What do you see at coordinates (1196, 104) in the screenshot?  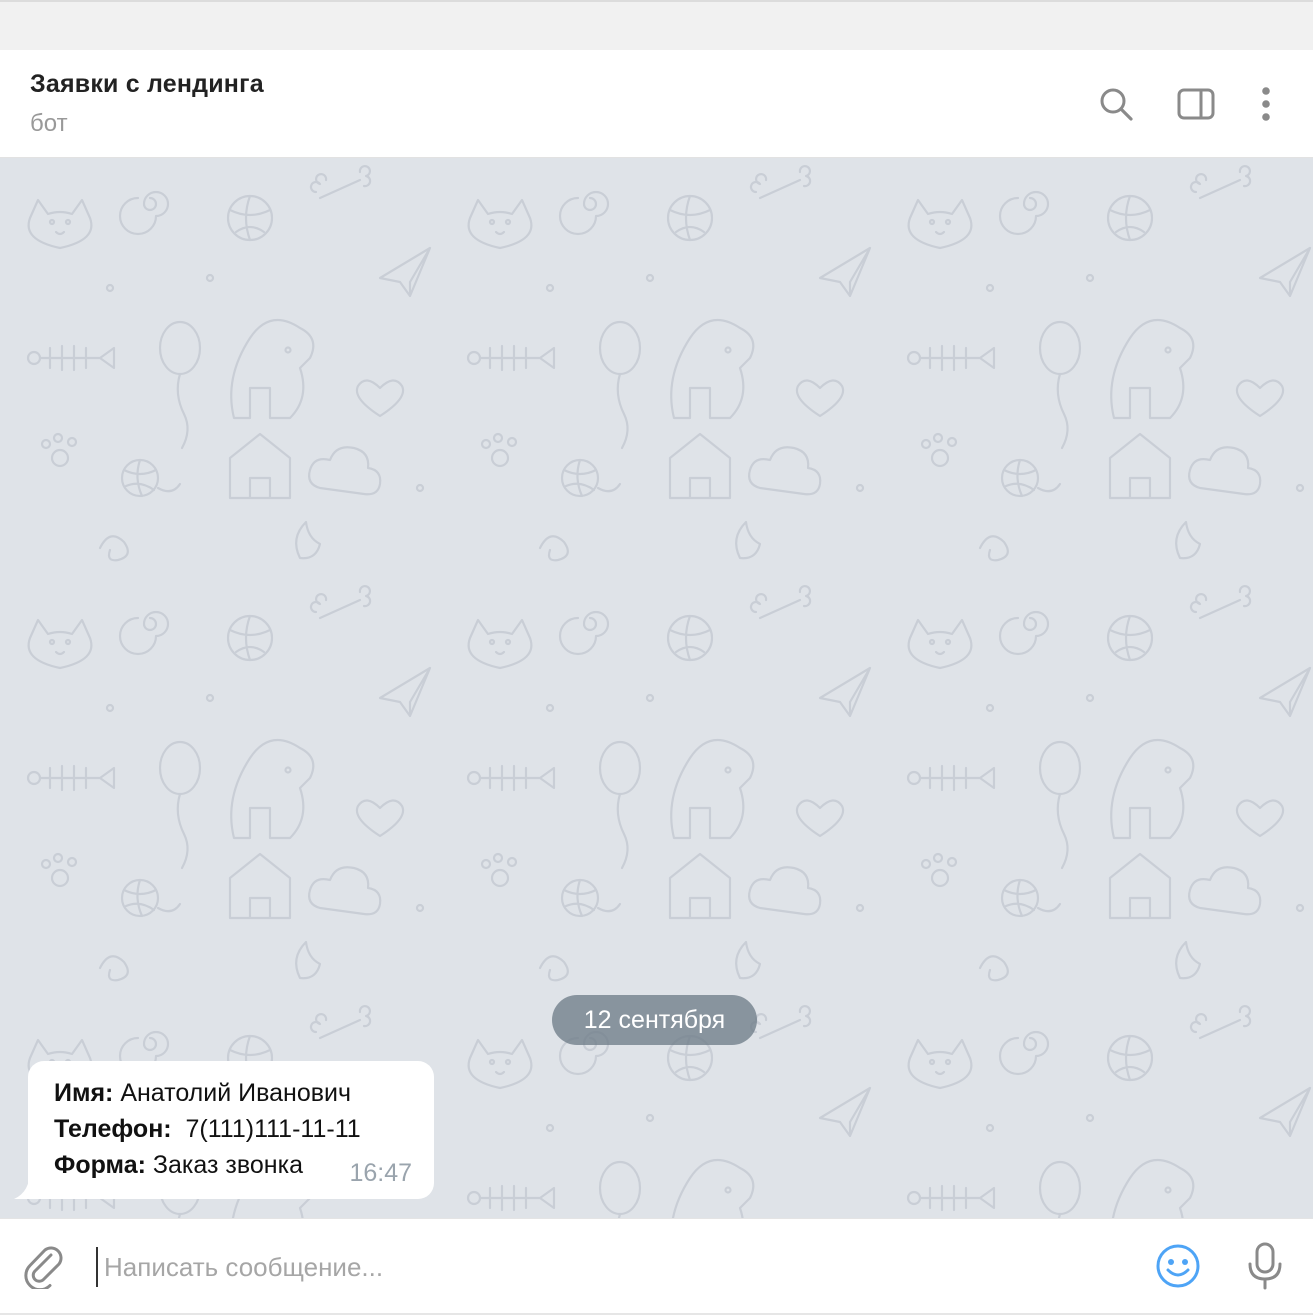 I see `sidebar-toggle-icon` at bounding box center [1196, 104].